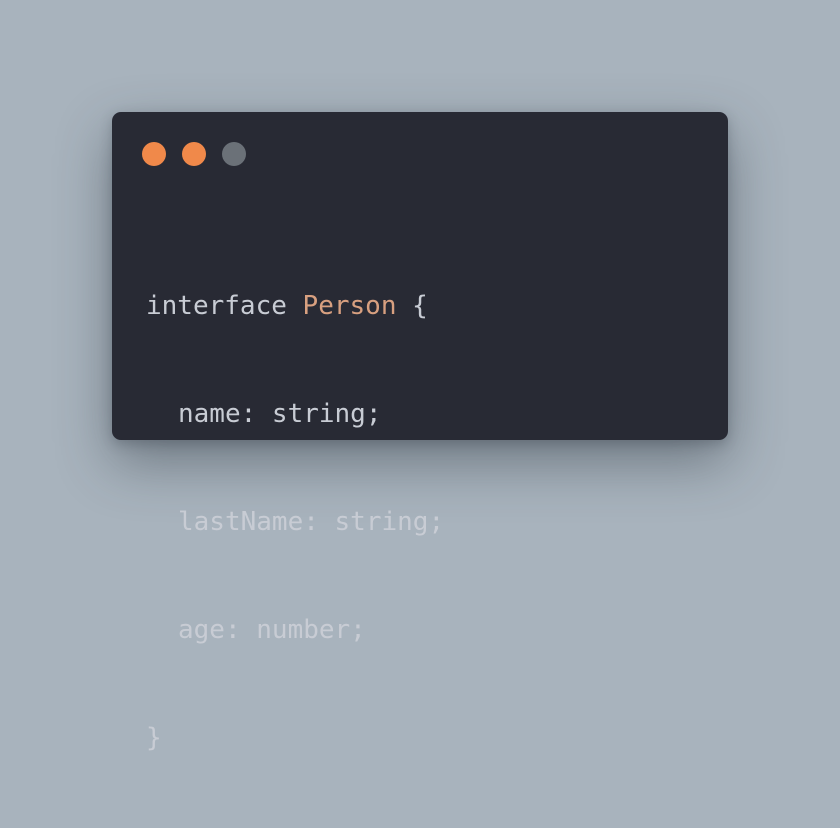 This screenshot has height=828, width=840. I want to click on code-line-5: }, so click(295, 738).